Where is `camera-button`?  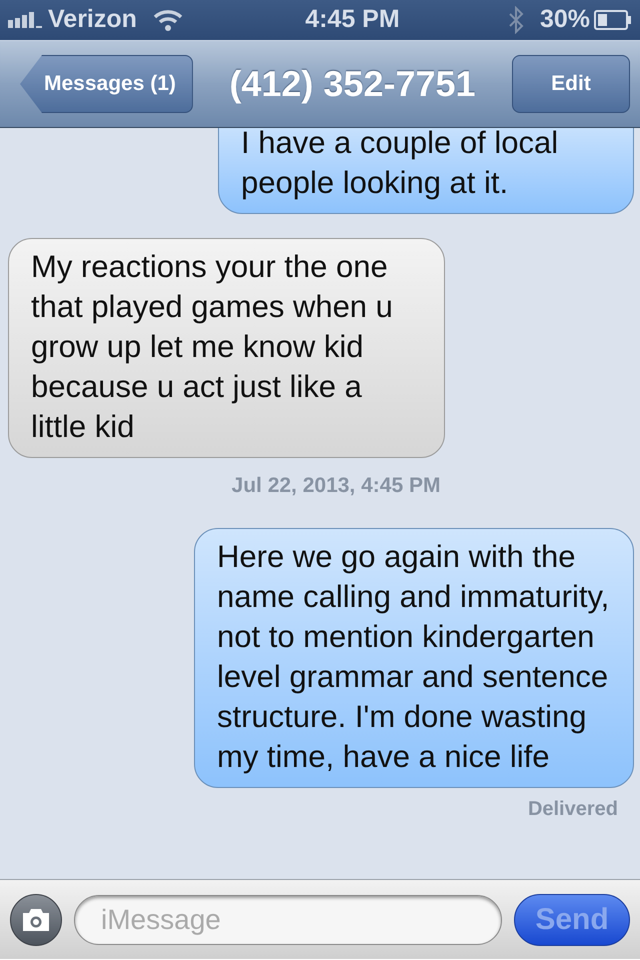
camera-button is located at coordinates (36, 920).